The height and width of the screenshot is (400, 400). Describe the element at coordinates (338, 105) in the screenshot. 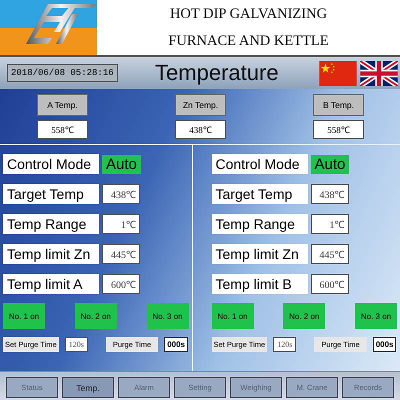

I see `sensor-button: B Temp.` at that location.